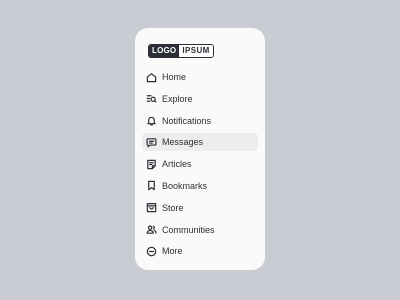 This screenshot has height=300, width=400. What do you see at coordinates (185, 185) in the screenshot?
I see `sidebar-item-label: Bookmarks` at bounding box center [185, 185].